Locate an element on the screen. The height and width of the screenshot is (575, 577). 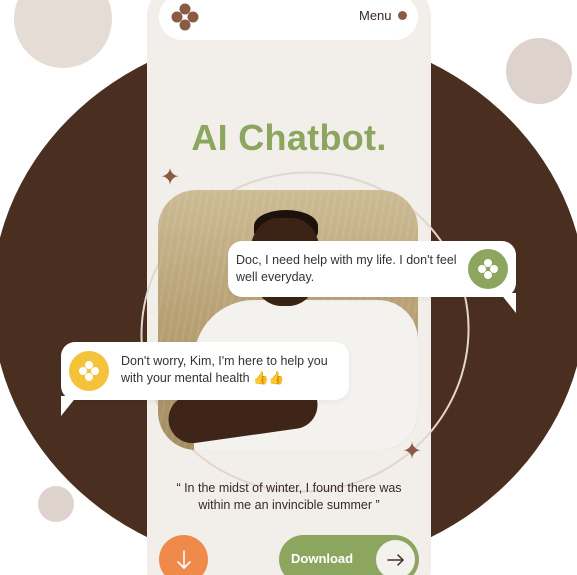
download-label: Download is located at coordinates (322, 558).